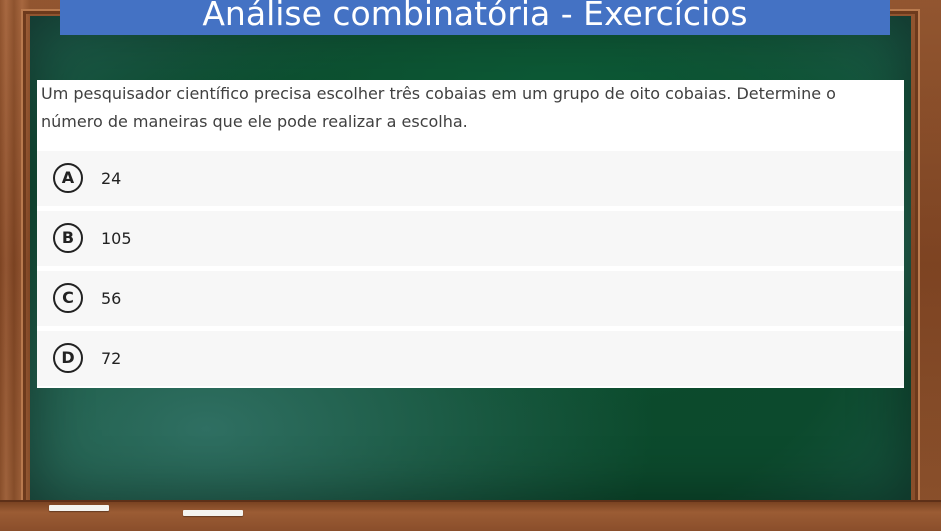 Image resolution: width=941 pixels, height=531 pixels. Describe the element at coordinates (470, 298) in the screenshot. I see `option-c: C 56` at that location.